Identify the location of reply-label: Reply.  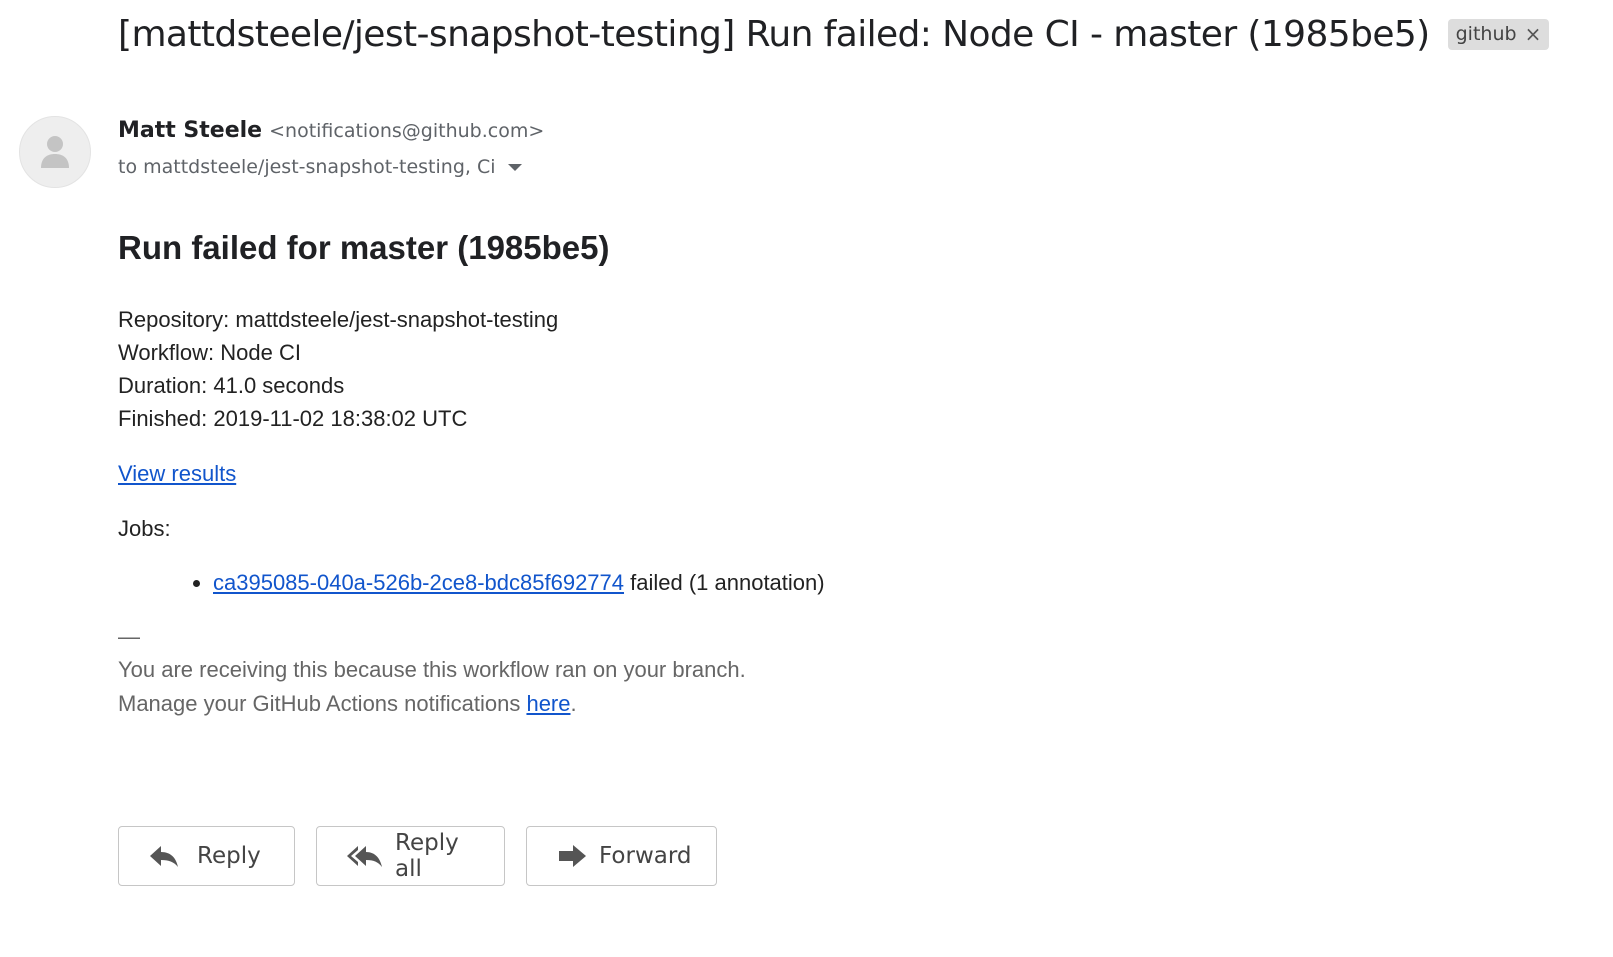
(229, 856).